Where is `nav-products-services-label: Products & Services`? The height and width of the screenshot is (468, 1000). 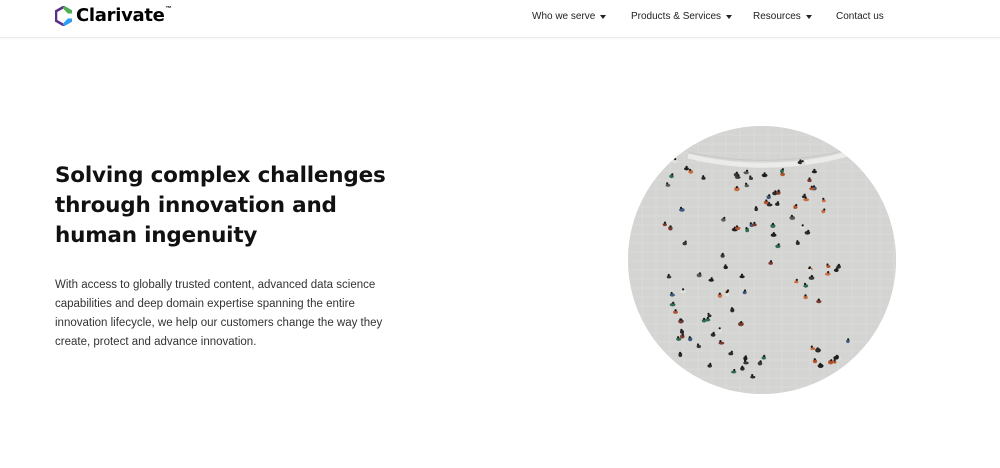 nav-products-services-label: Products & Services is located at coordinates (676, 16).